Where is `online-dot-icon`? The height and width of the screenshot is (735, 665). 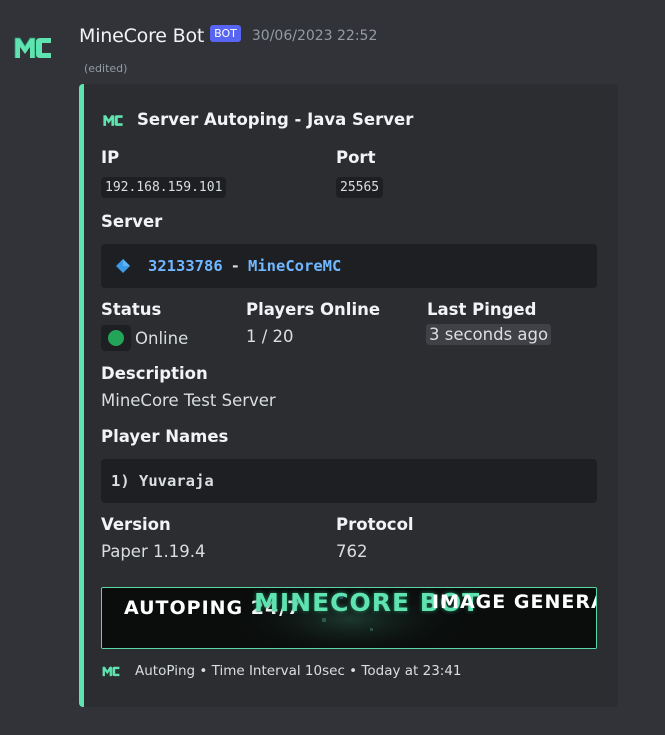
online-dot-icon is located at coordinates (116, 338).